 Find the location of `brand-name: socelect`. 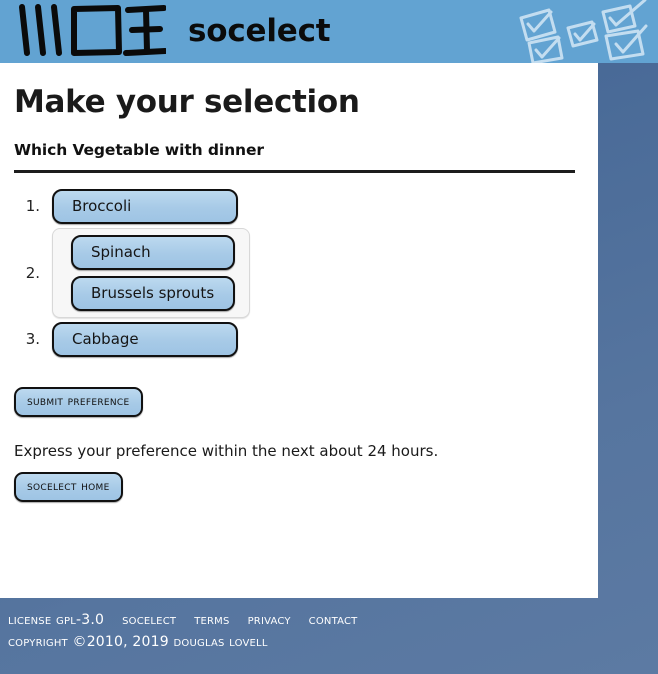

brand-name: socelect is located at coordinates (259, 31).